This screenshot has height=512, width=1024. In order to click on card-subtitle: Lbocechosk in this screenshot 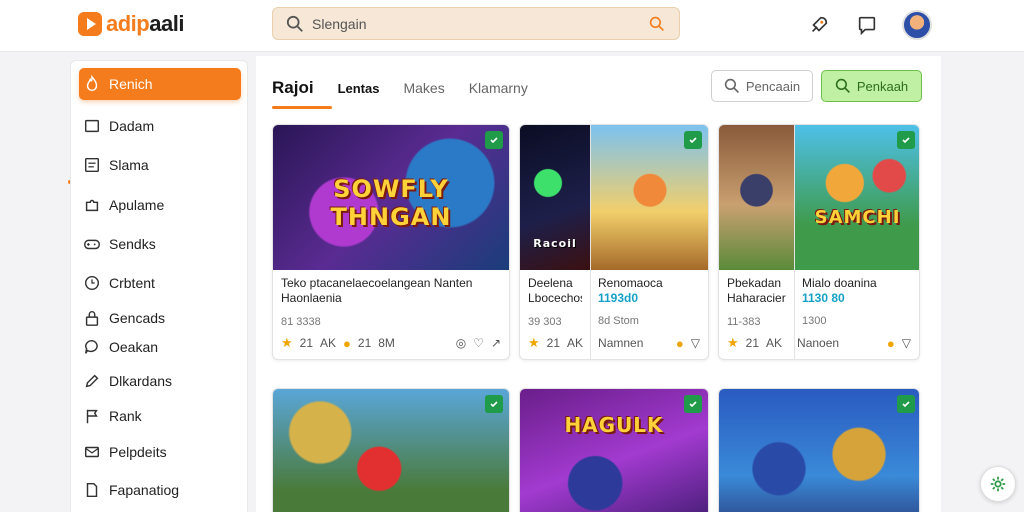, I will do `click(555, 298)`.